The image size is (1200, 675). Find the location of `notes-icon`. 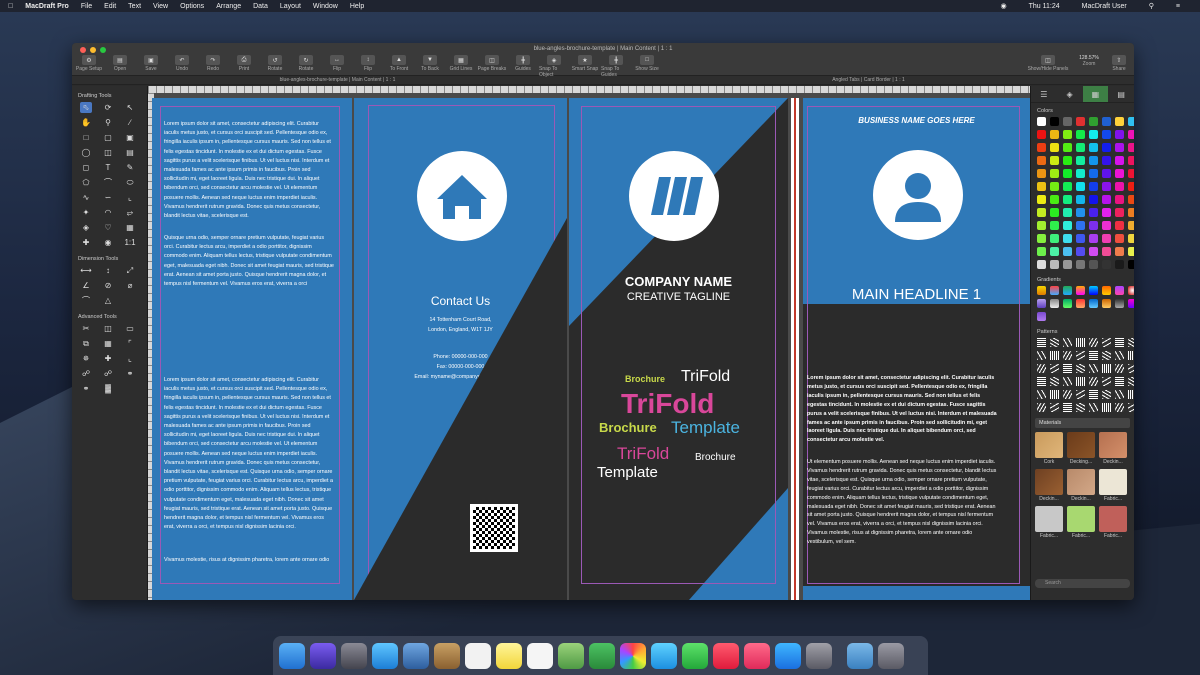

notes-icon is located at coordinates (509, 655).